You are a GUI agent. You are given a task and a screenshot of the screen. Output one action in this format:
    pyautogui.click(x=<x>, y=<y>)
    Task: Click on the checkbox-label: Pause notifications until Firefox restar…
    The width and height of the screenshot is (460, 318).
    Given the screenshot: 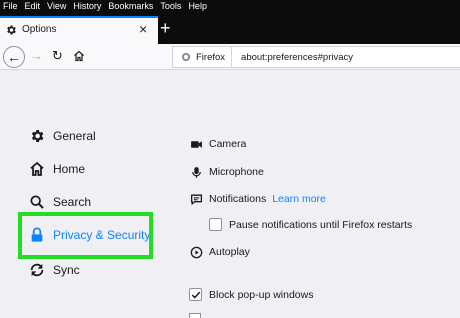 What is the action you would take?
    pyautogui.click(x=321, y=224)
    